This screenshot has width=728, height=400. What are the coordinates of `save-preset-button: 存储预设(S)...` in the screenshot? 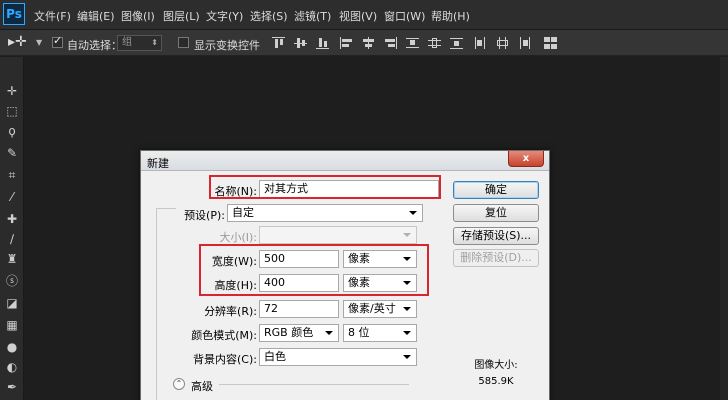 It's located at (496, 236).